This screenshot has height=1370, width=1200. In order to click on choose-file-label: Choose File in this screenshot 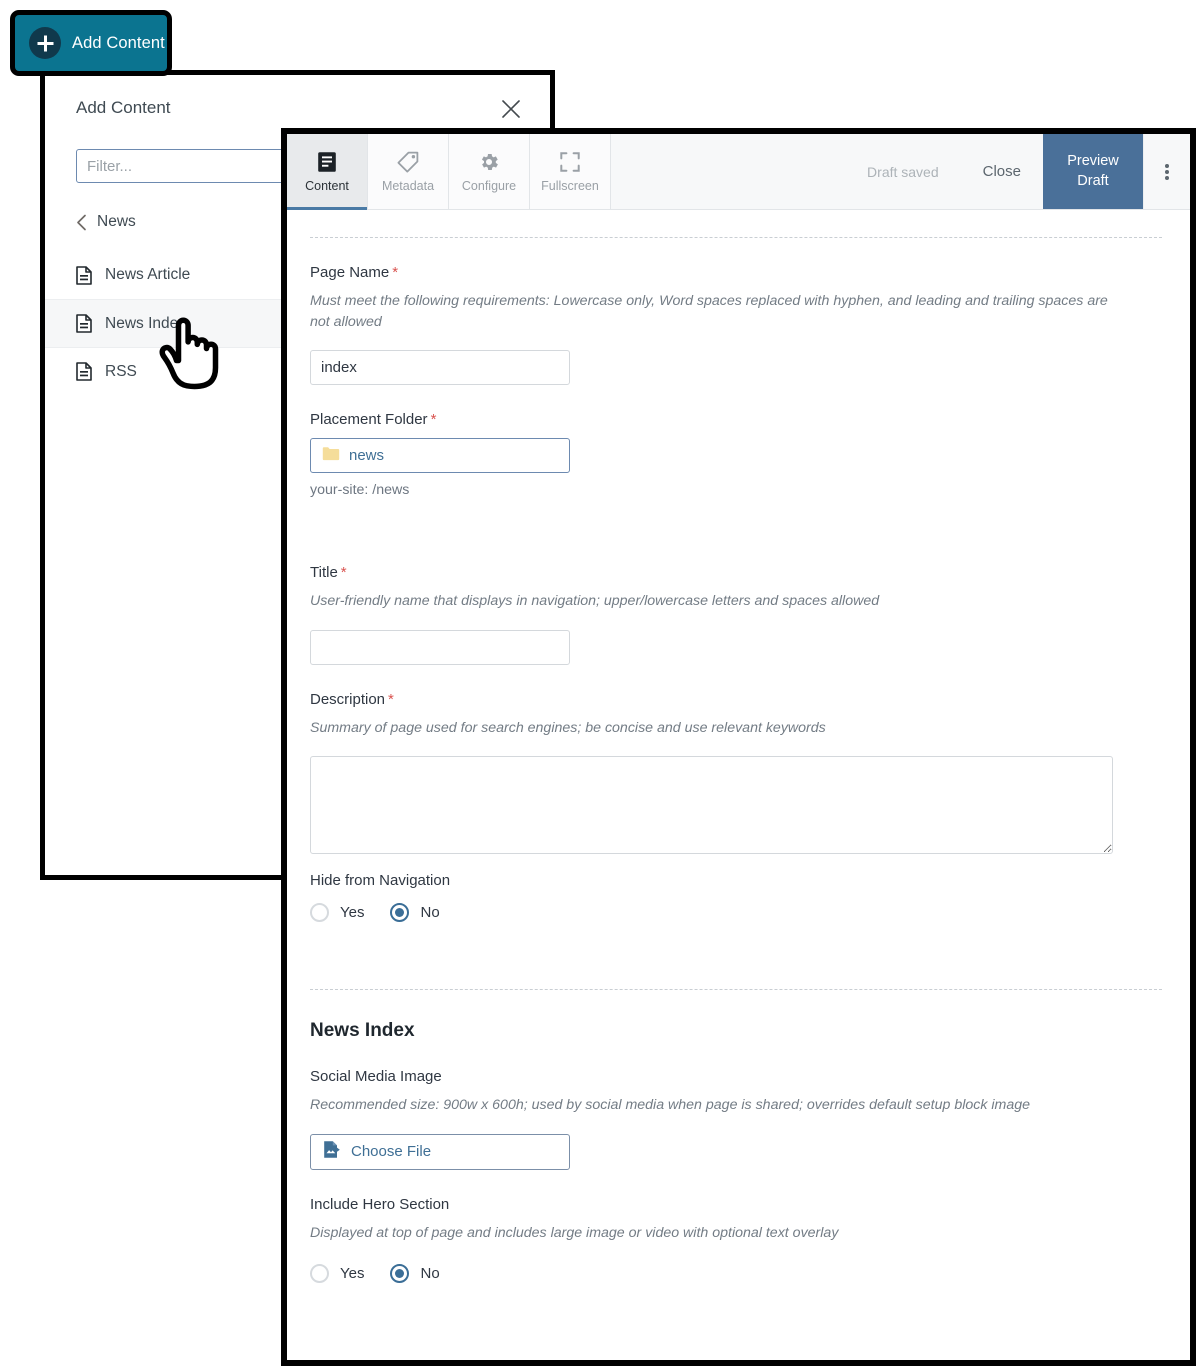, I will do `click(391, 1152)`.